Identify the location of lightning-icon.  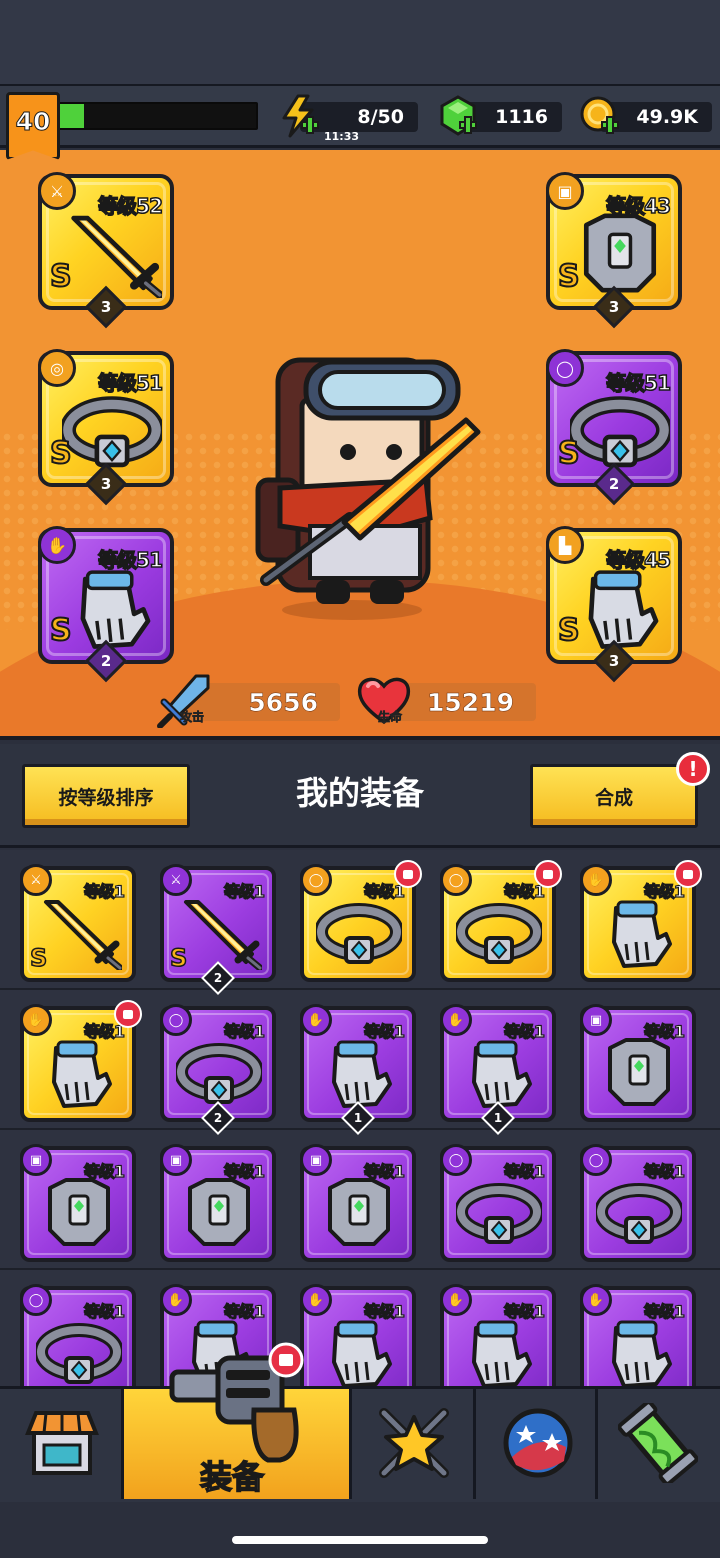
(300, 116).